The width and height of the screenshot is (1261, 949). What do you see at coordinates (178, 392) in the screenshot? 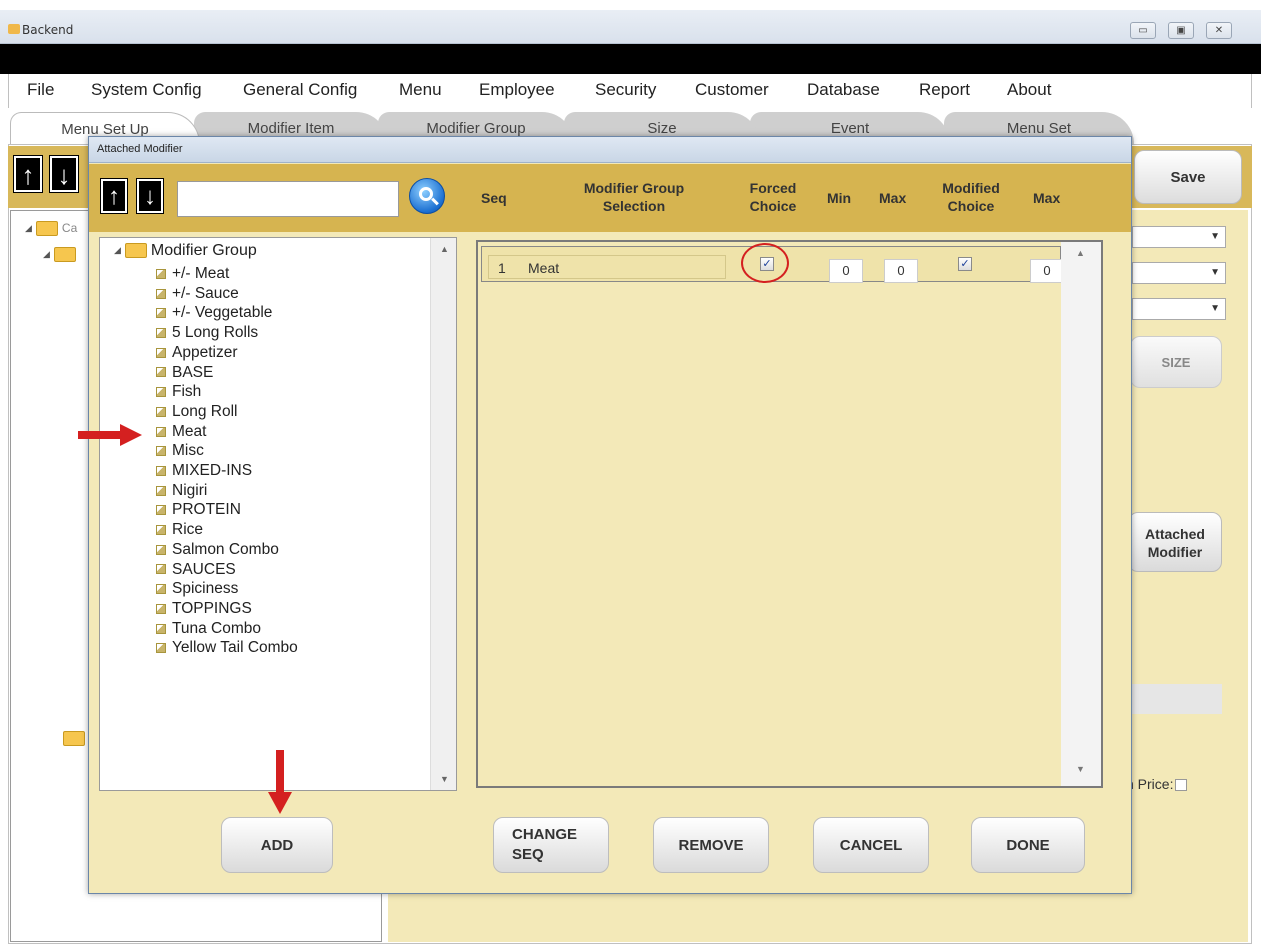
I see `tree-item: Fish` at bounding box center [178, 392].